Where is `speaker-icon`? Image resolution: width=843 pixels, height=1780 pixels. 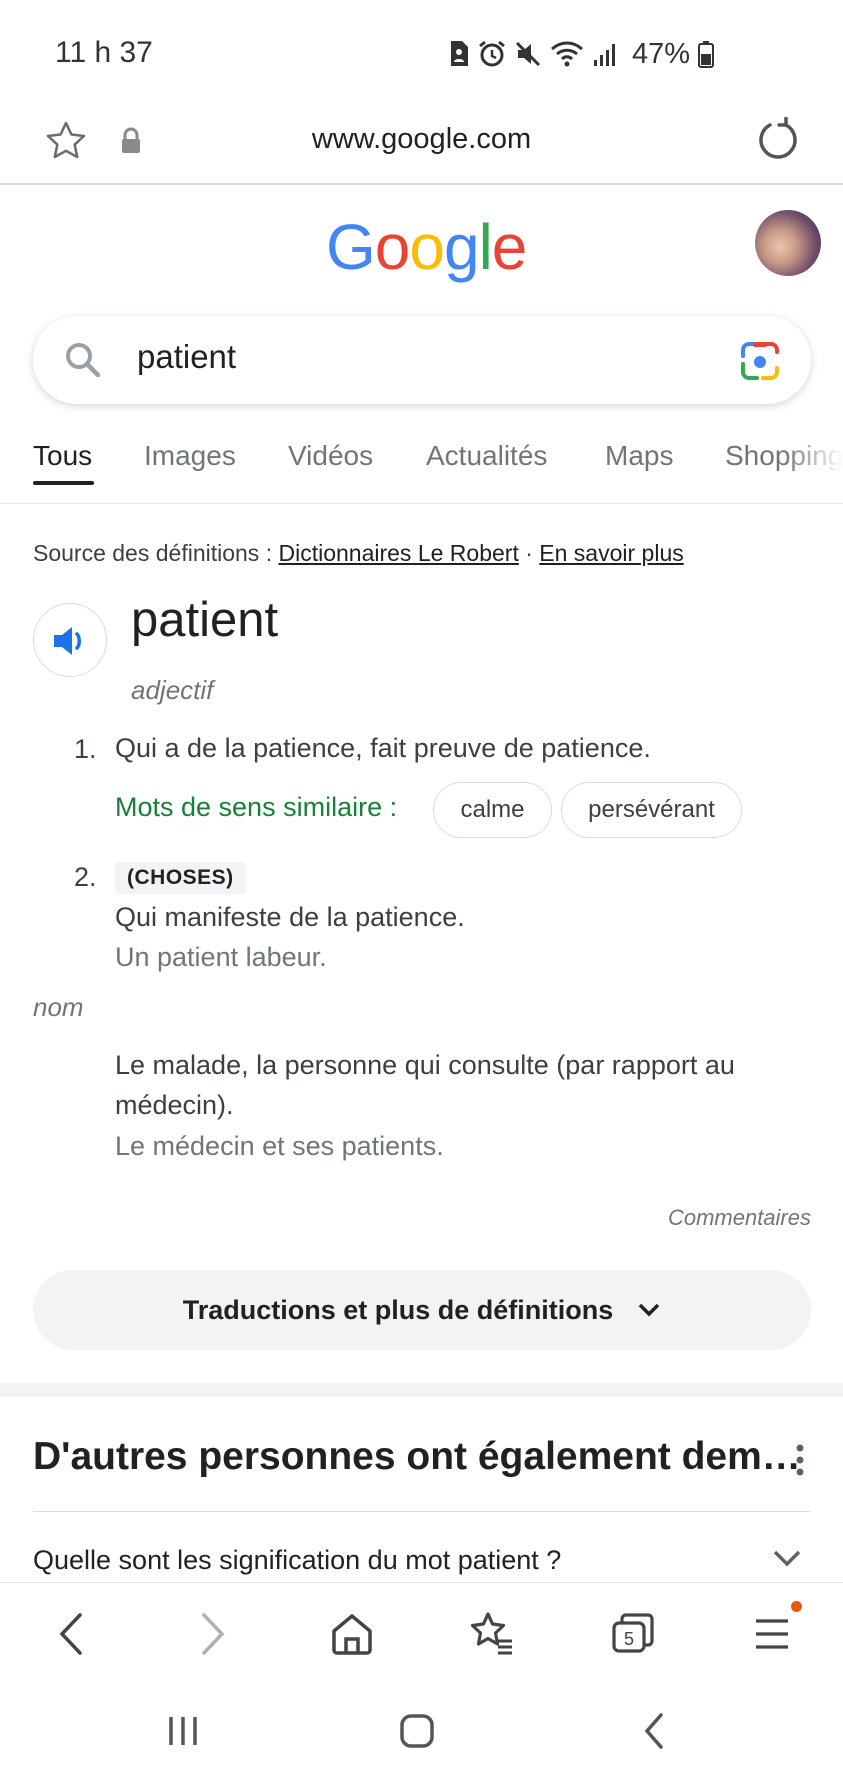 speaker-icon is located at coordinates (67, 641).